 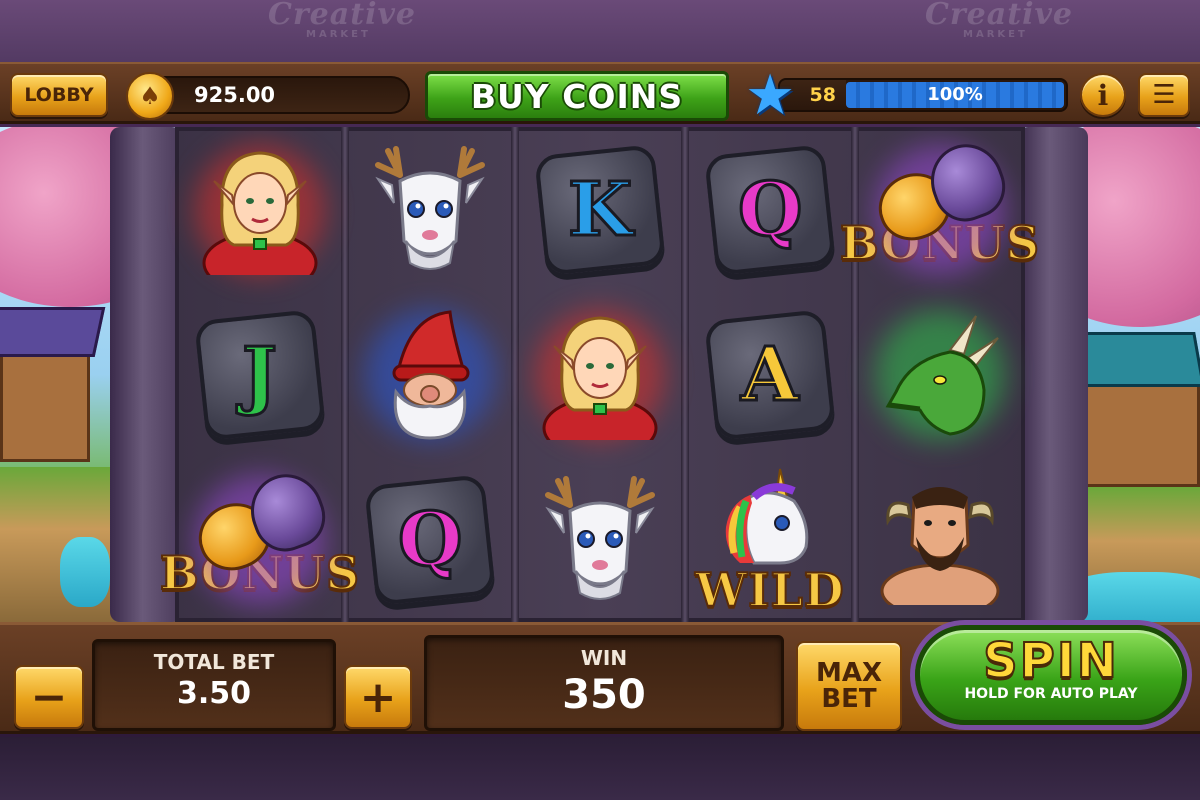 I want to click on coin-spade-icon: ♠, so click(x=150, y=96).